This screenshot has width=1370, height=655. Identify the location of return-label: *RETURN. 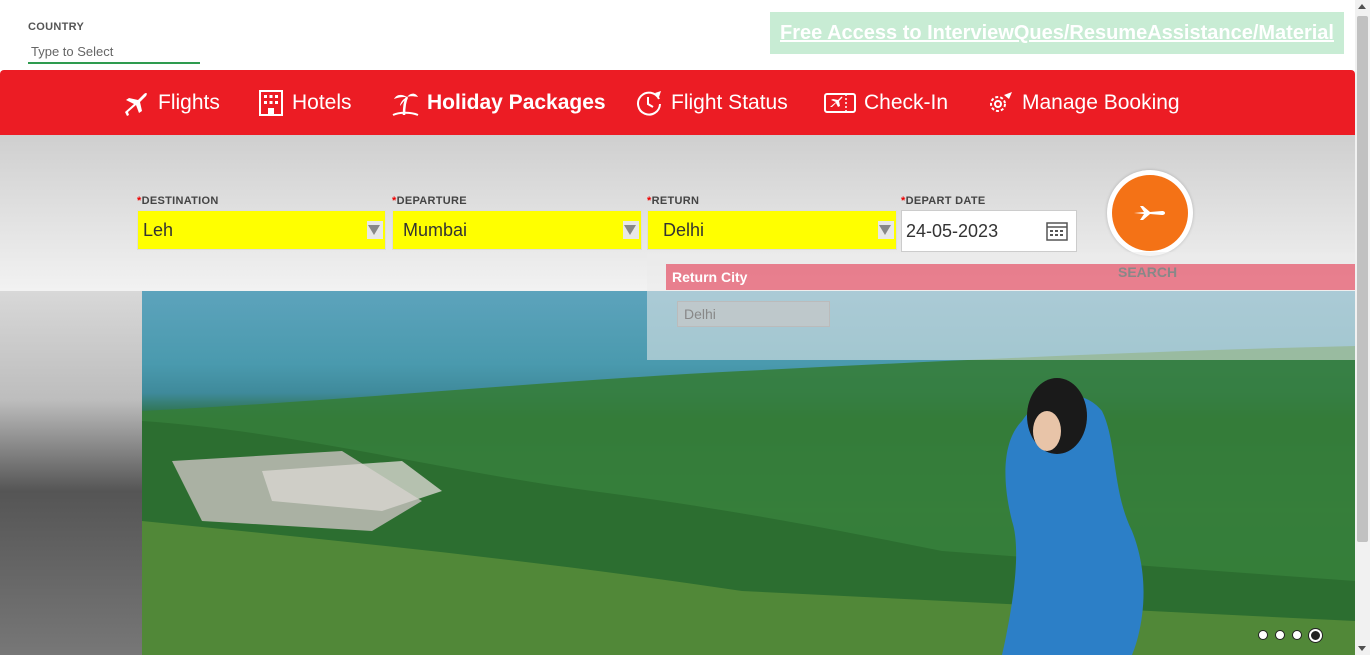
(673, 201).